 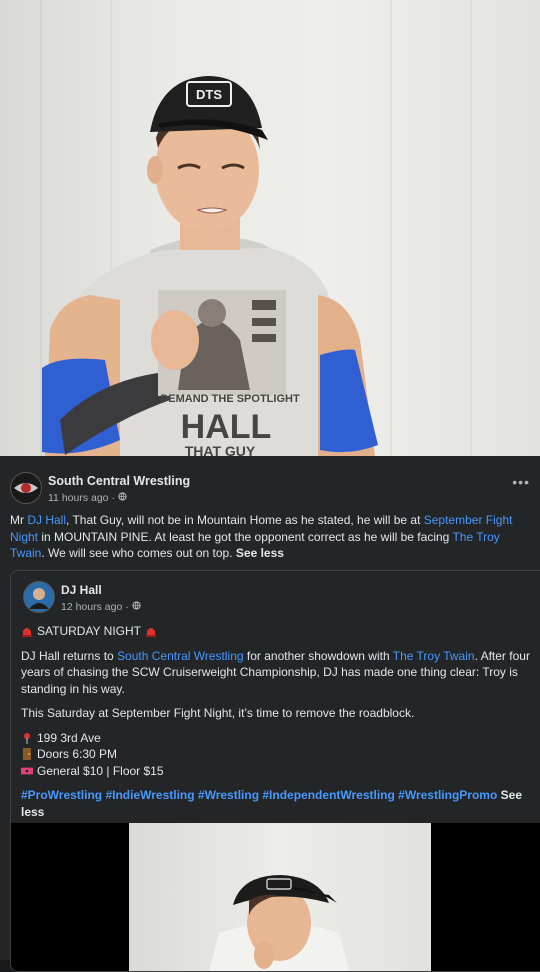 I want to click on headline-text: SATURDAY NIGHT, so click(x=89, y=631).